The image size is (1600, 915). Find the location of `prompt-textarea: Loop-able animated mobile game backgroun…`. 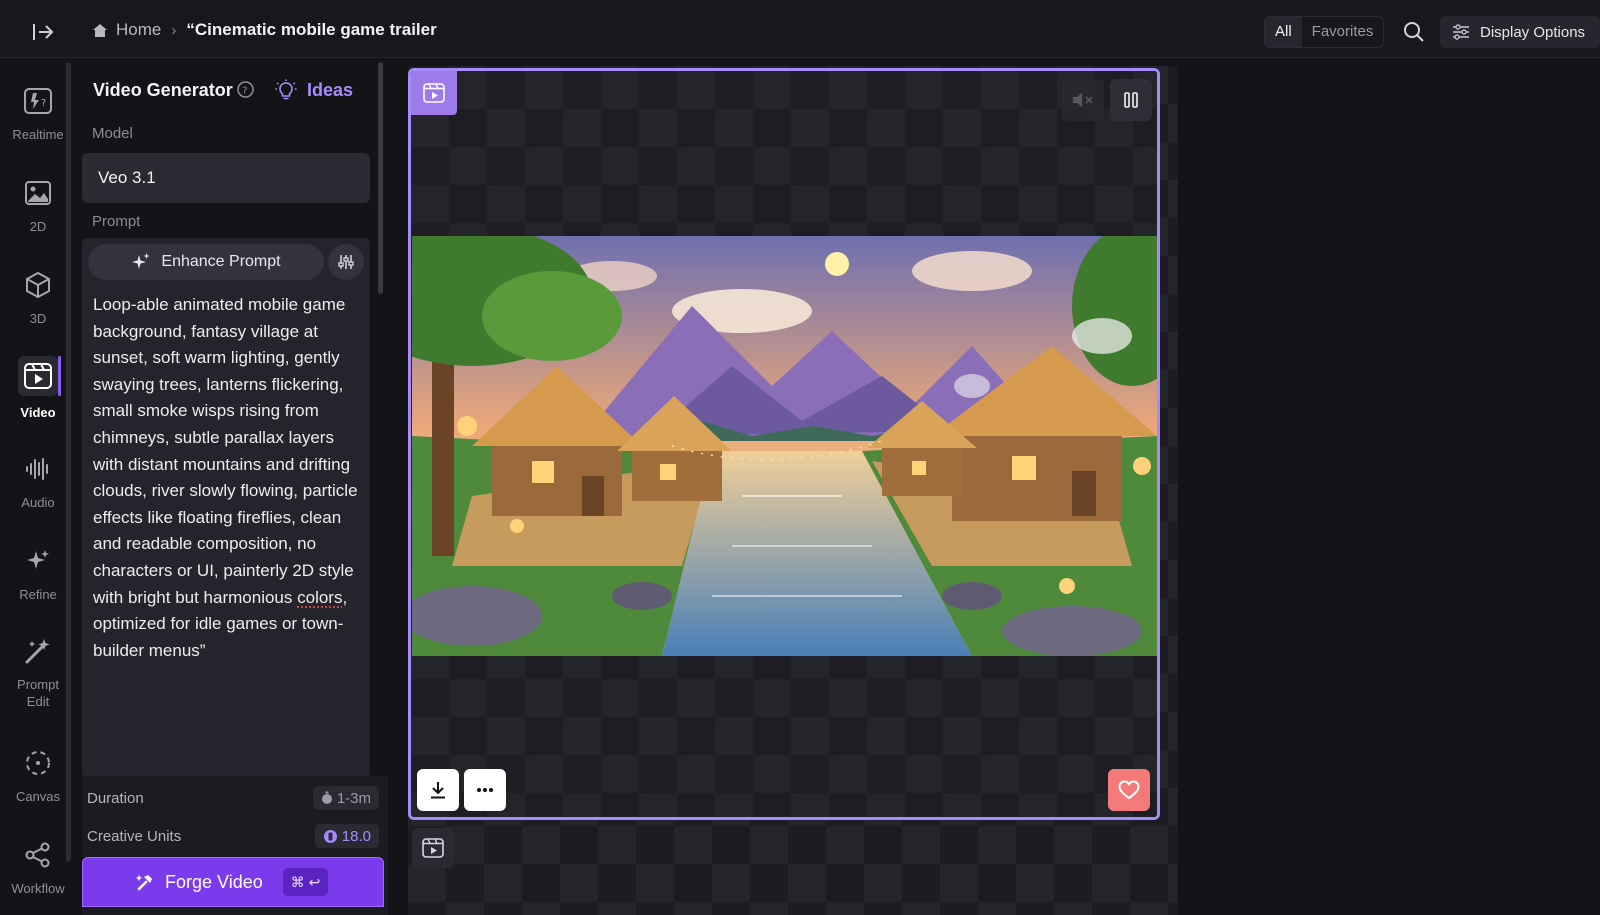

prompt-textarea: Loop-able animated mobile game backgroun… is located at coordinates (228, 478).